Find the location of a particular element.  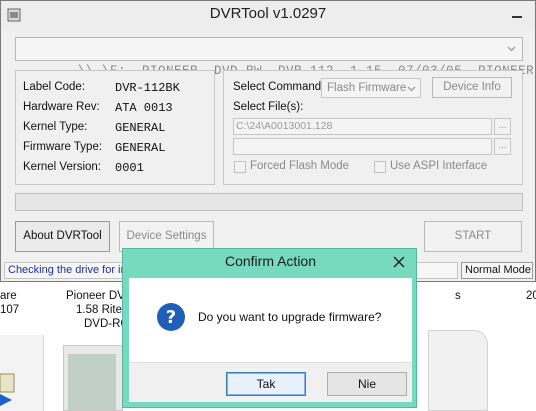

forced-flash-label: Forced Flash Mode is located at coordinates (300, 166).